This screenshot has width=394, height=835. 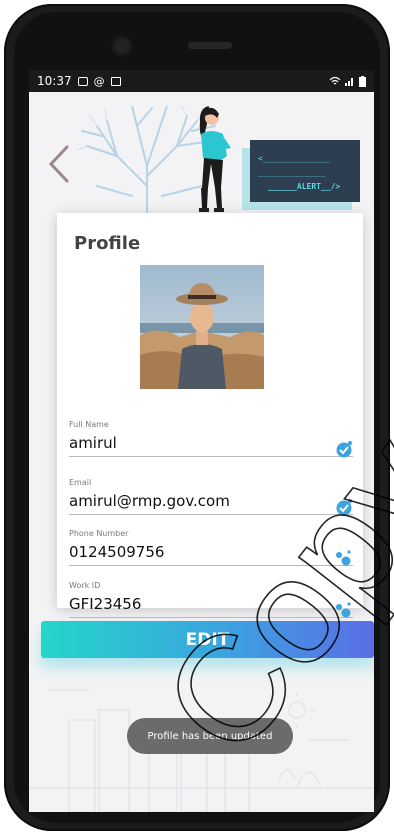 I want to click on back-arrow-icon, so click(x=59, y=164).